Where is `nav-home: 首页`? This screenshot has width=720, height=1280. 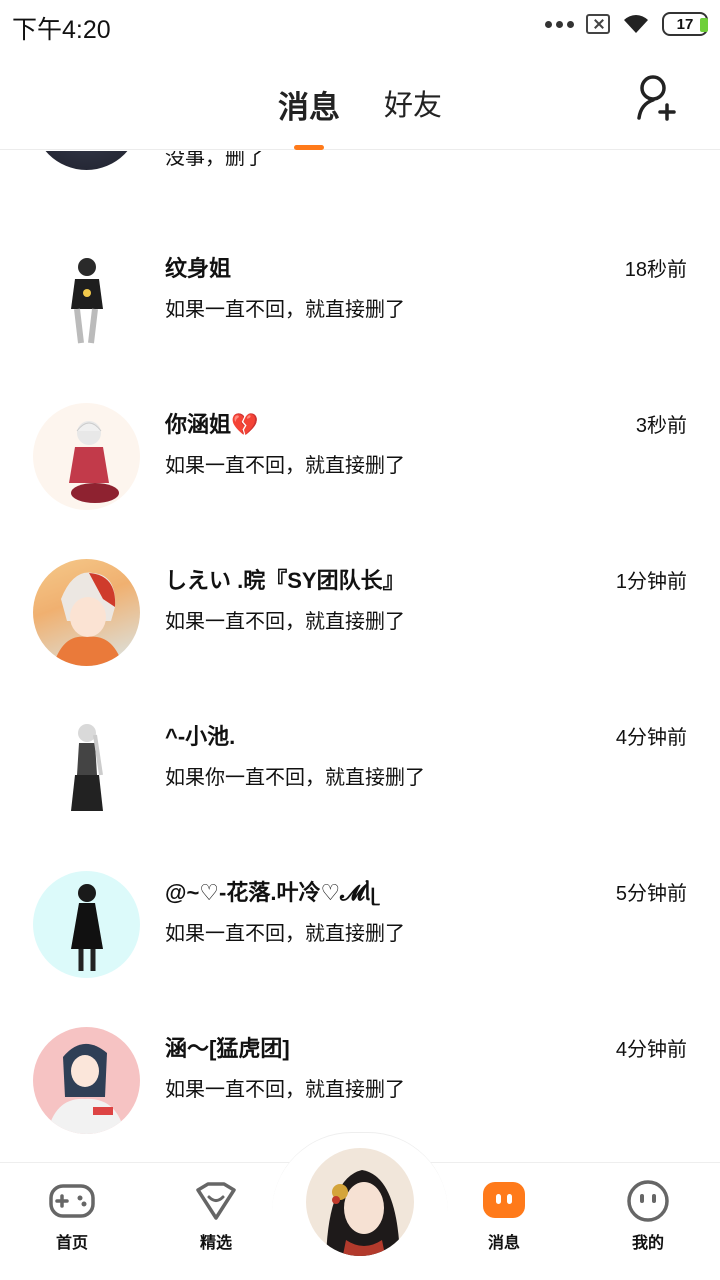 nav-home: 首页 is located at coordinates (72, 1216).